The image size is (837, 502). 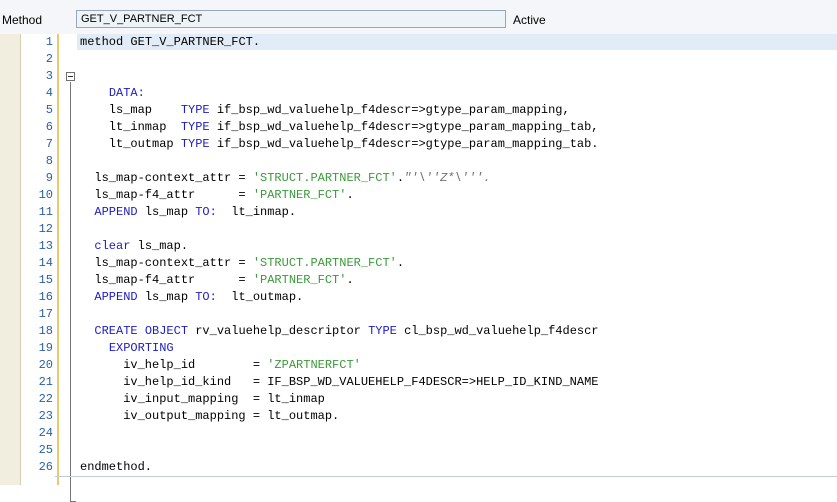 I want to click on code-token: lt_inmap., so click(x=256, y=212).